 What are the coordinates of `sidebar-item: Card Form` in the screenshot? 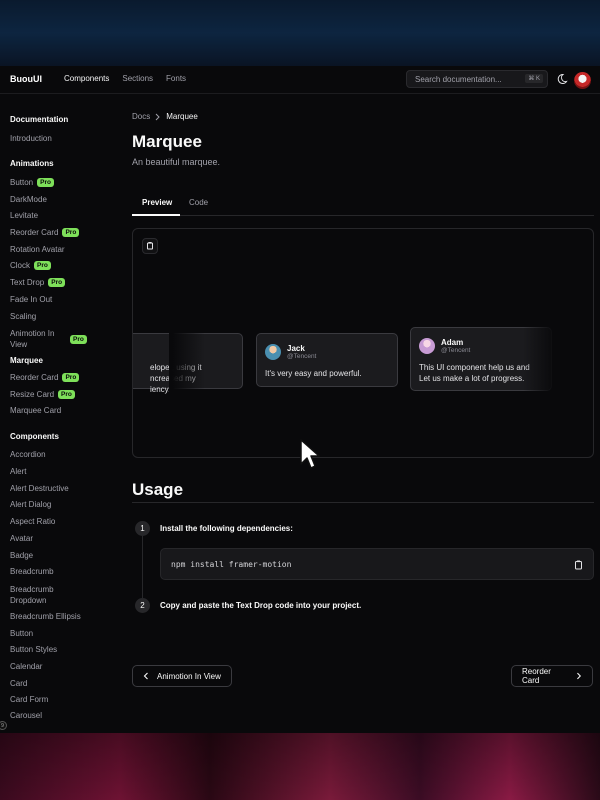 It's located at (60, 699).